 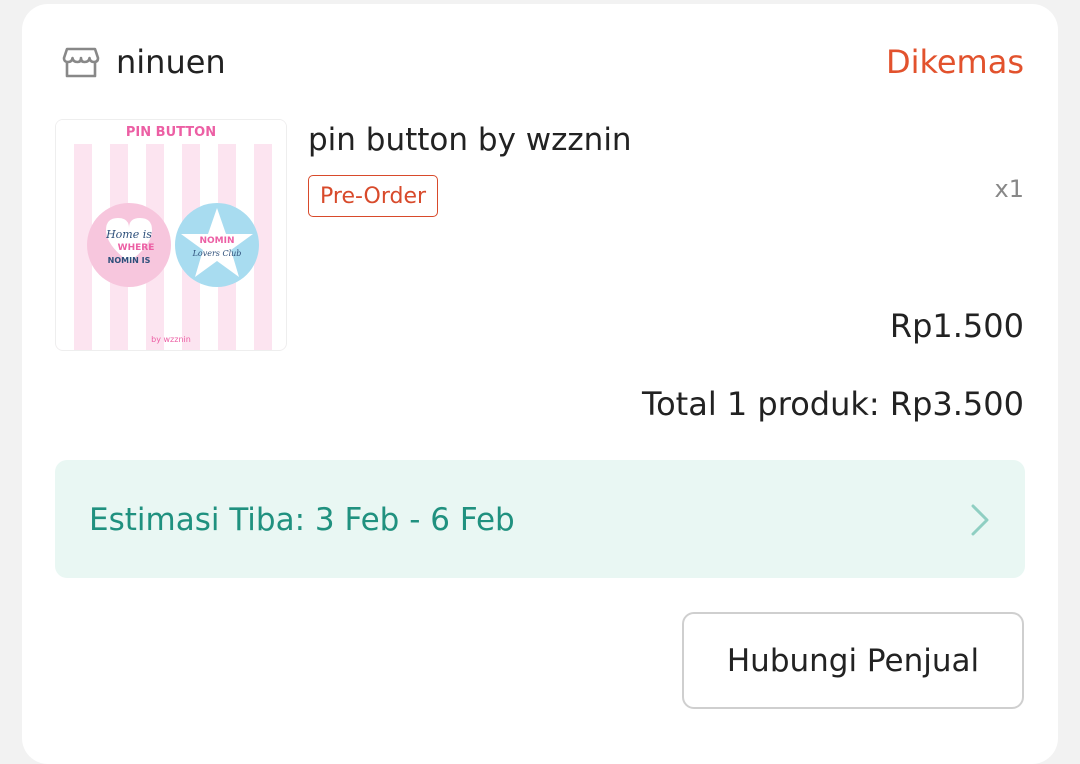 What do you see at coordinates (832, 404) in the screenshot?
I see `order-total: Total 1 produk: Rp3.500` at bounding box center [832, 404].